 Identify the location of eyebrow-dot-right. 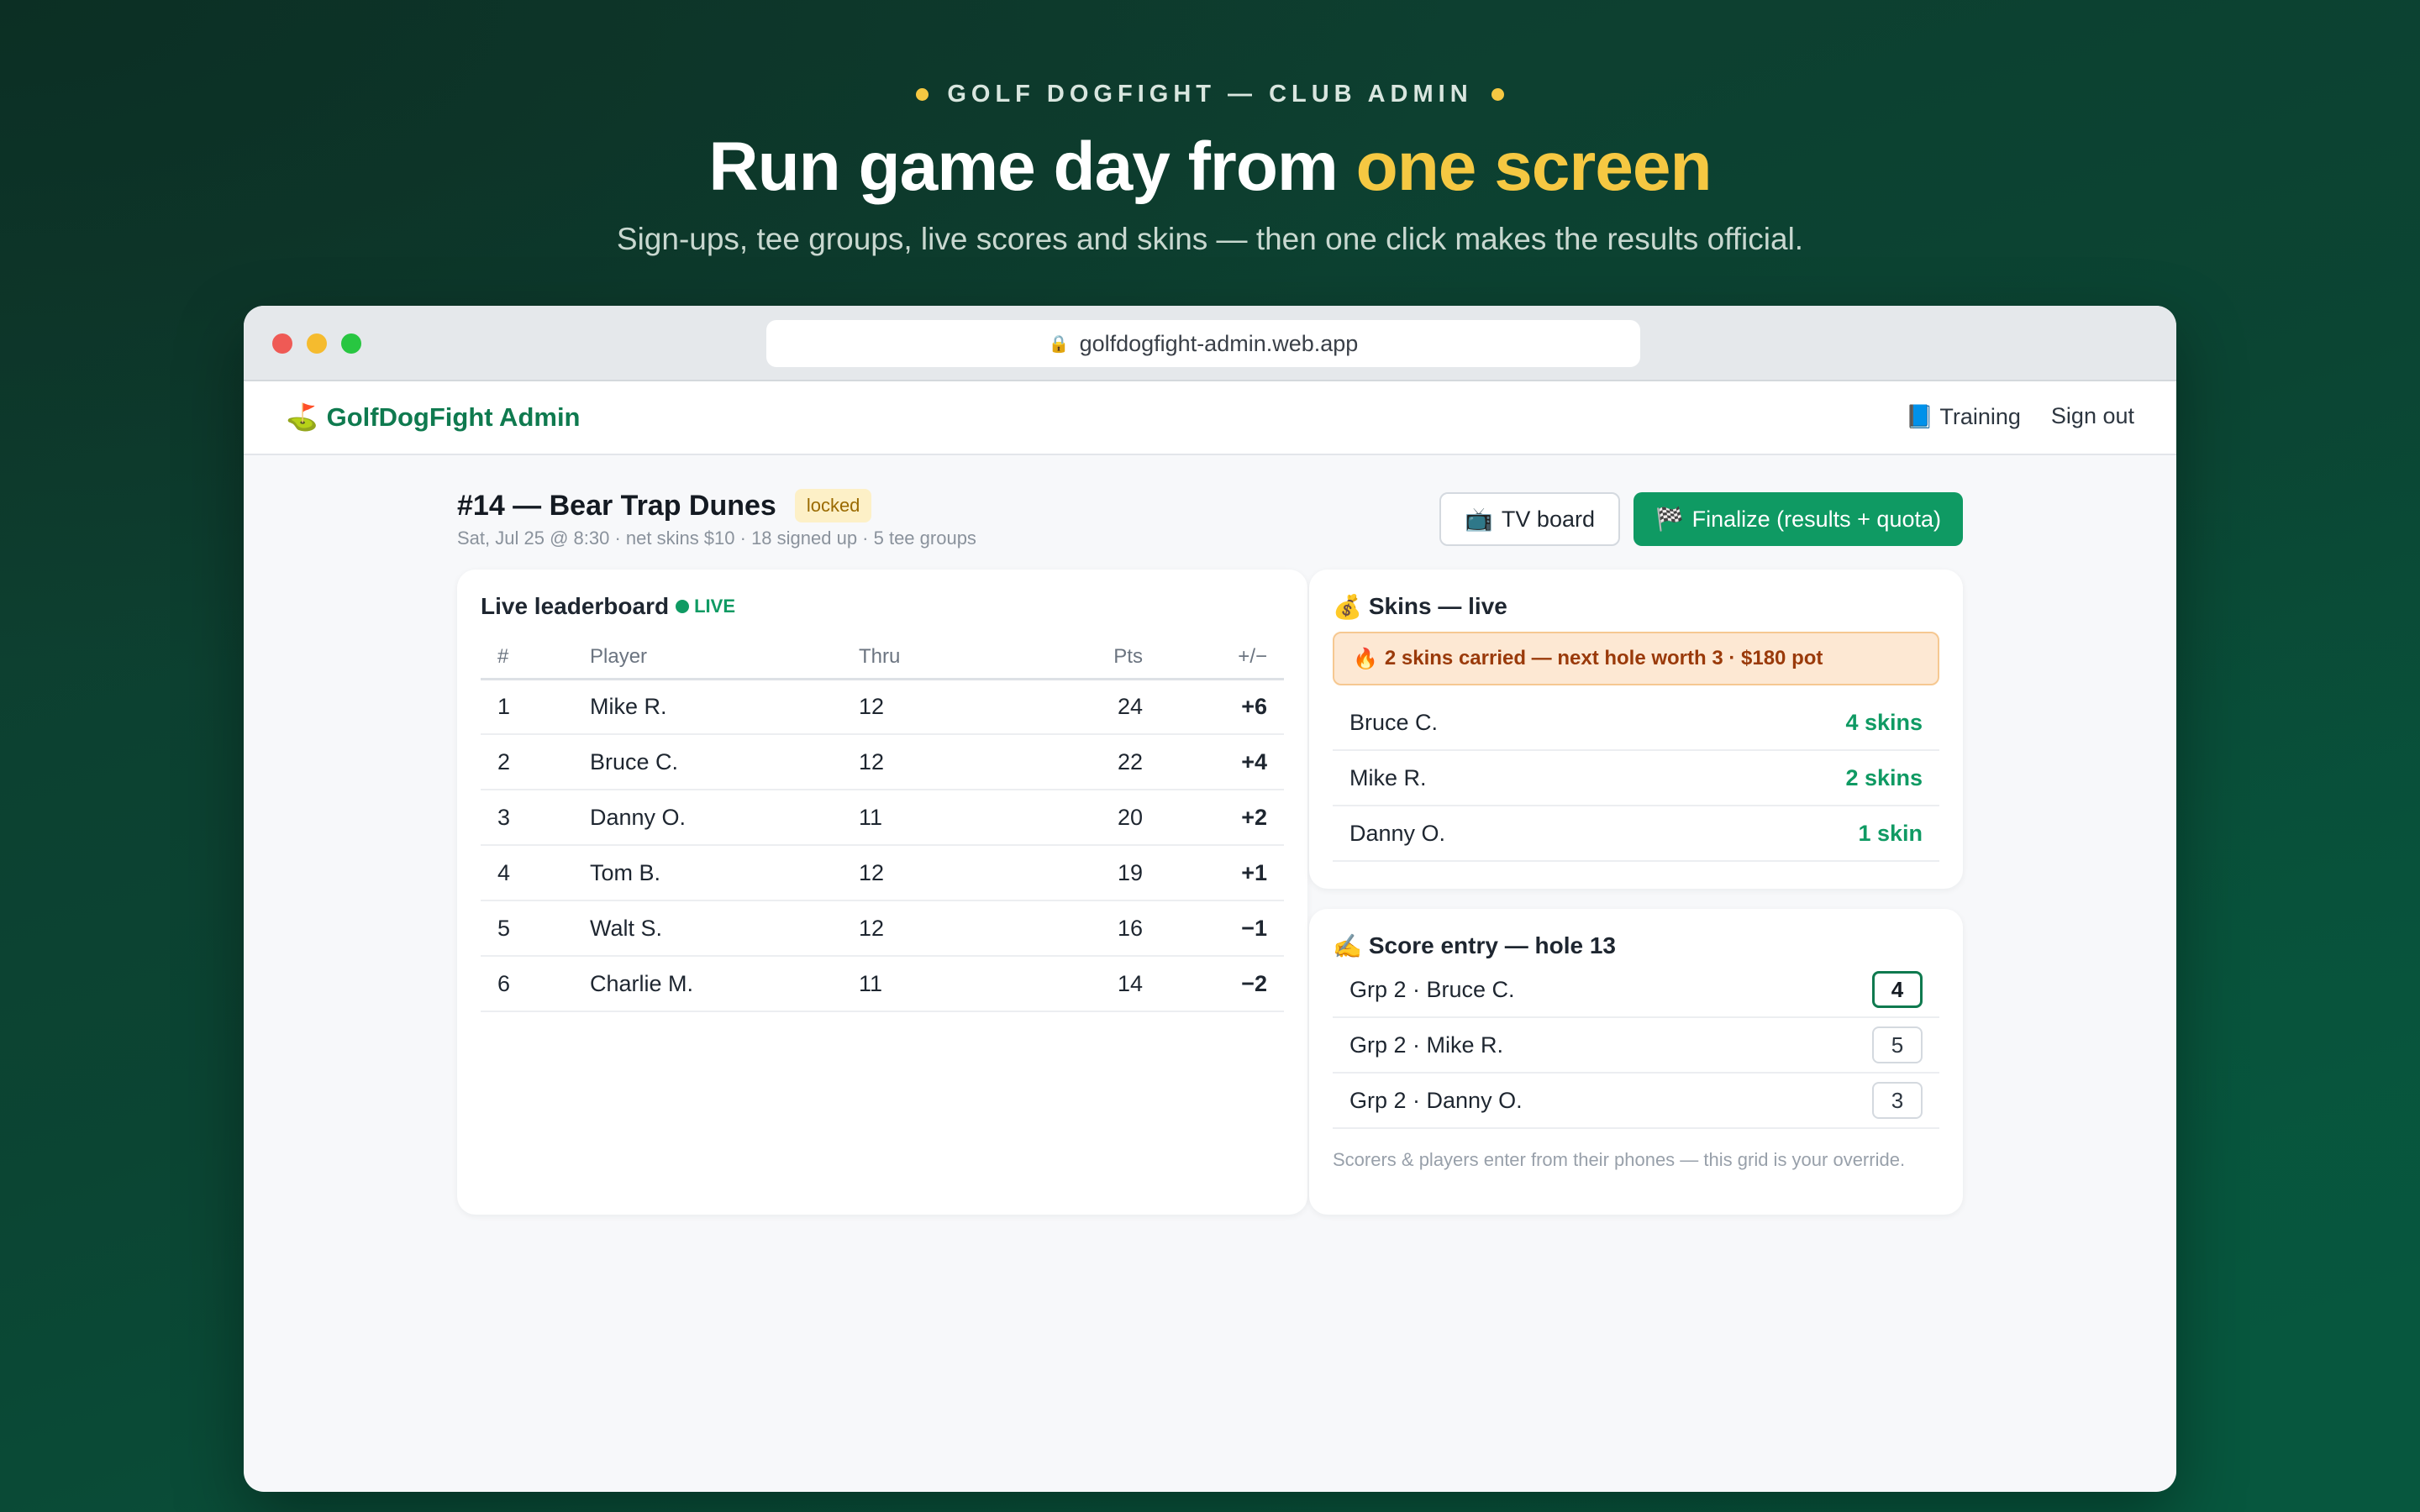
(1498, 94).